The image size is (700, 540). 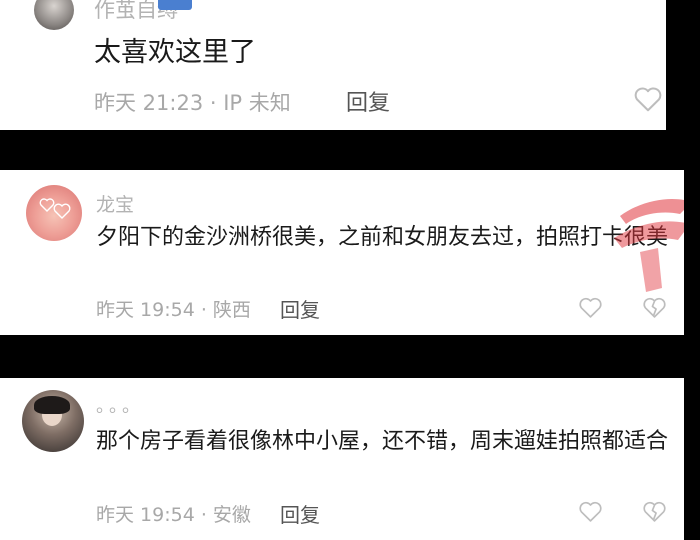 I want to click on comment-meta: 昨天 21:23 · IP 未知, so click(x=192, y=103).